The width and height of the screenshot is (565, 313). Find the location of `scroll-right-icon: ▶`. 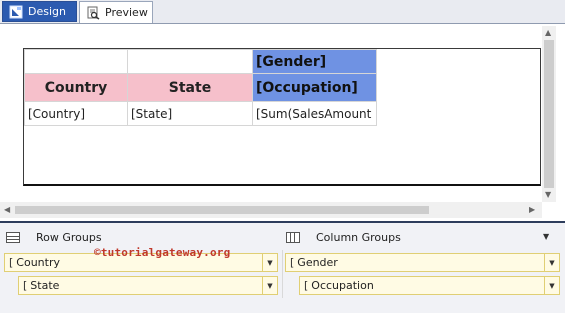

scroll-right-icon: ▶ is located at coordinates (532, 210).